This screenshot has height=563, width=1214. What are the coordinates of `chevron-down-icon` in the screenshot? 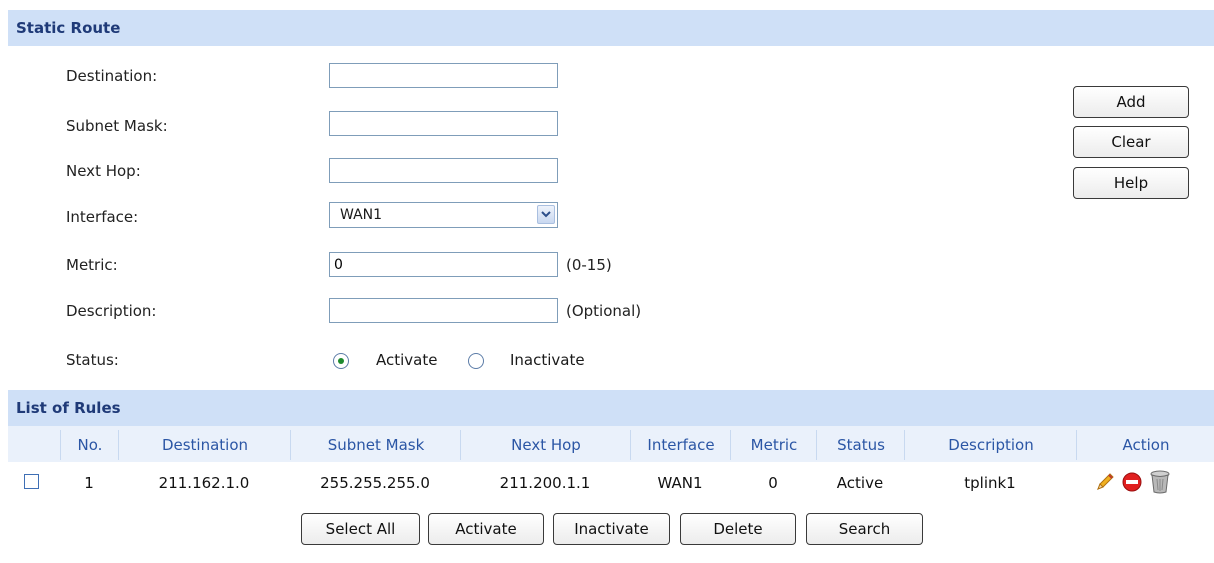 It's located at (546, 214).